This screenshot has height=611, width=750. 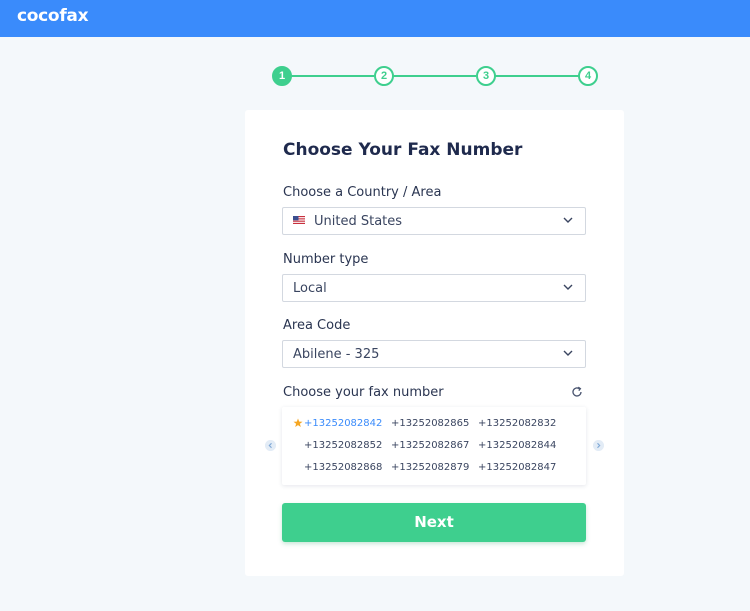 What do you see at coordinates (434, 522) in the screenshot?
I see `next-button: Next` at bounding box center [434, 522].